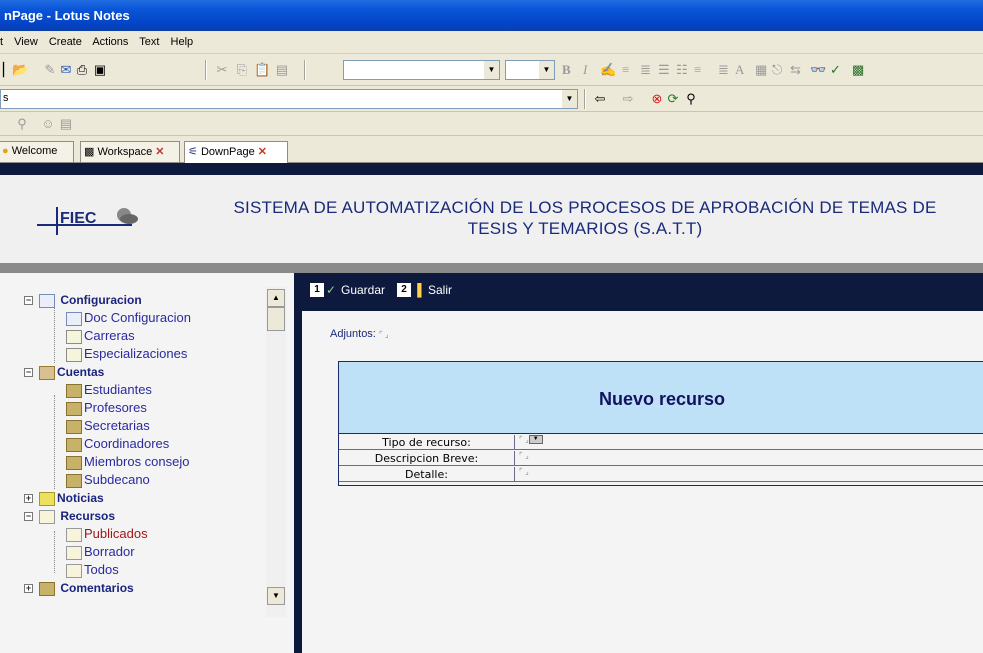 The image size is (983, 653). I want to click on font-combo: ▼, so click(421, 70).